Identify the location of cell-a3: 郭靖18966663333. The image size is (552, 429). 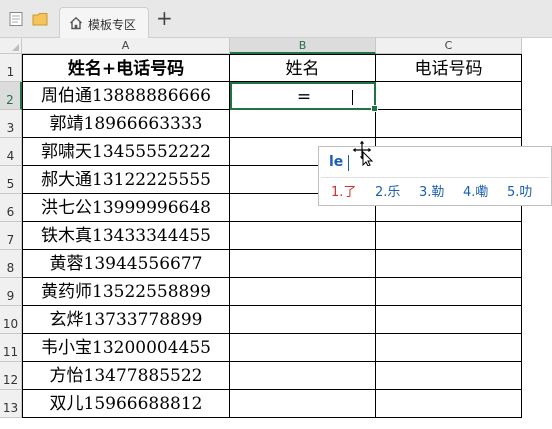
(126, 124).